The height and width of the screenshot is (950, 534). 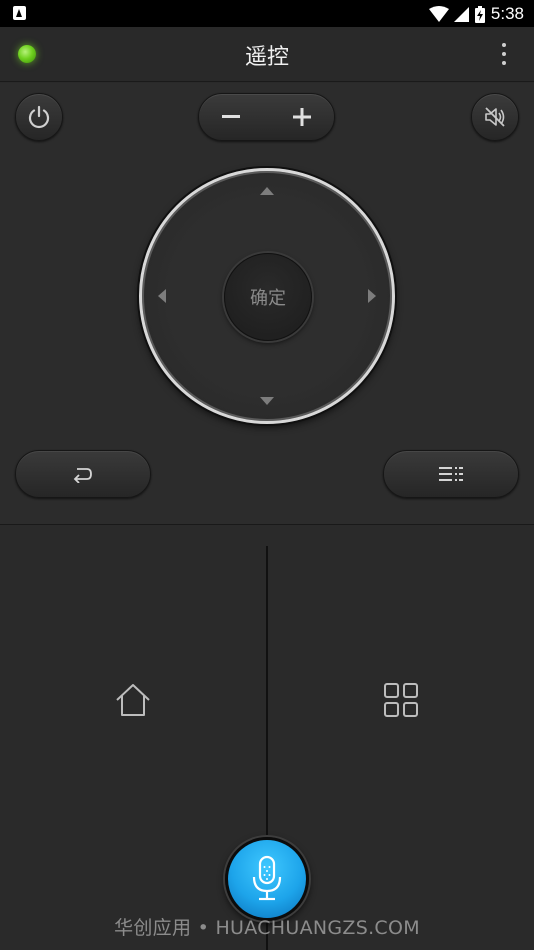 What do you see at coordinates (266, 57) in the screenshot?
I see `page-title: 遥控` at bounding box center [266, 57].